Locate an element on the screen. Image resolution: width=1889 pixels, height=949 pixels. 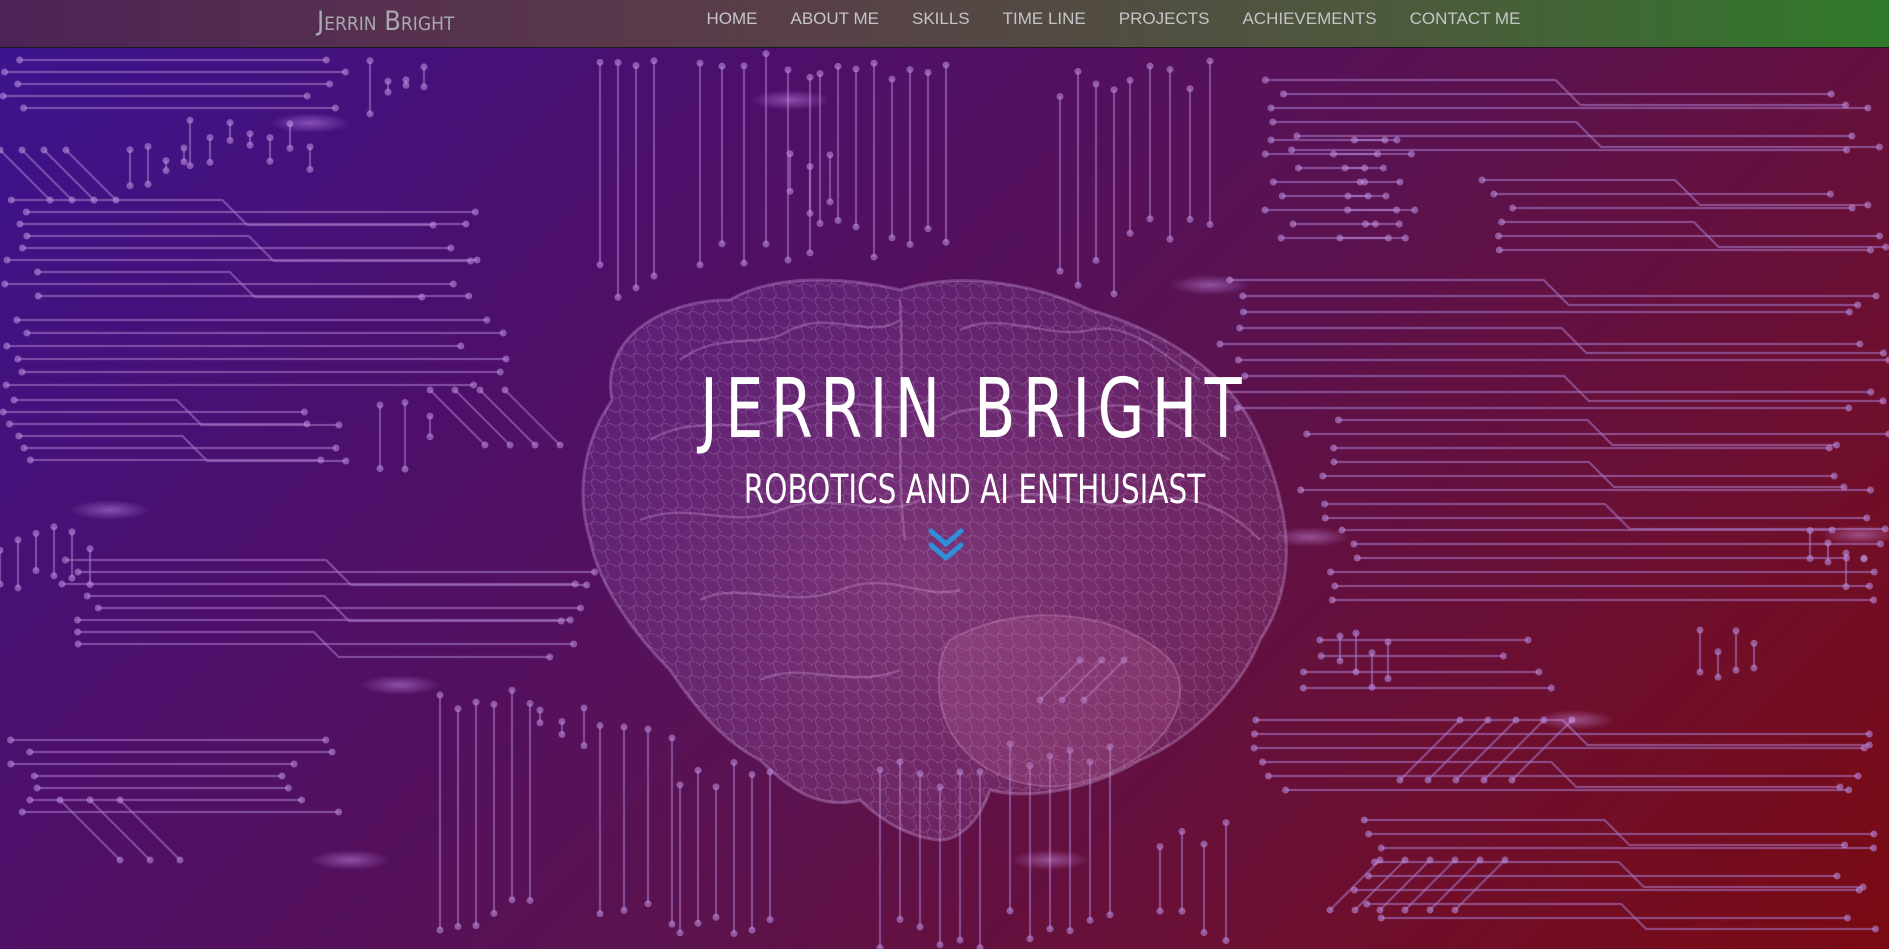
nav-item-contact-me: CONTACT ME is located at coordinates (1465, 20).